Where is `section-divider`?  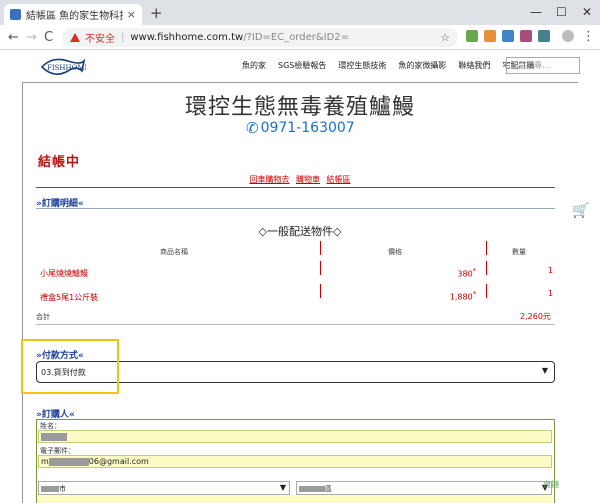 section-divider is located at coordinates (295, 187).